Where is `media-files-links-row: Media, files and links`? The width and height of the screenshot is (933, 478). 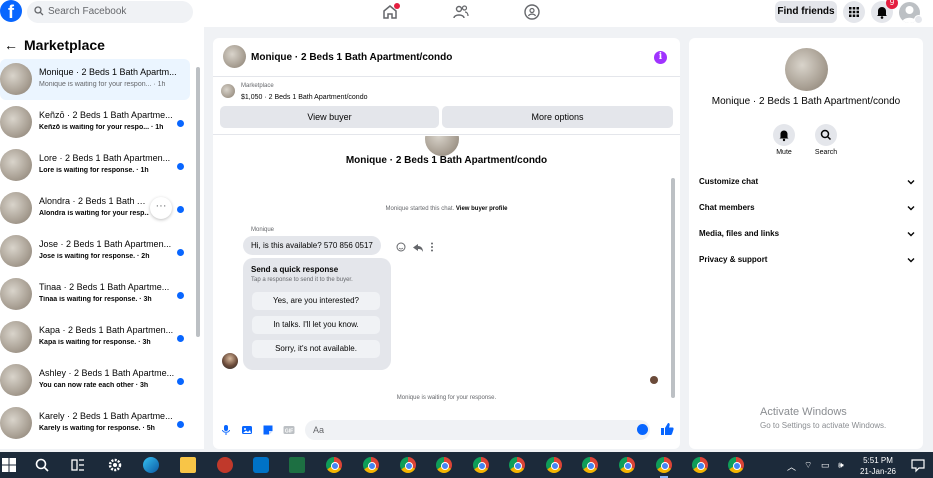
media-files-links-row: Media, files and links is located at coordinates (807, 234).